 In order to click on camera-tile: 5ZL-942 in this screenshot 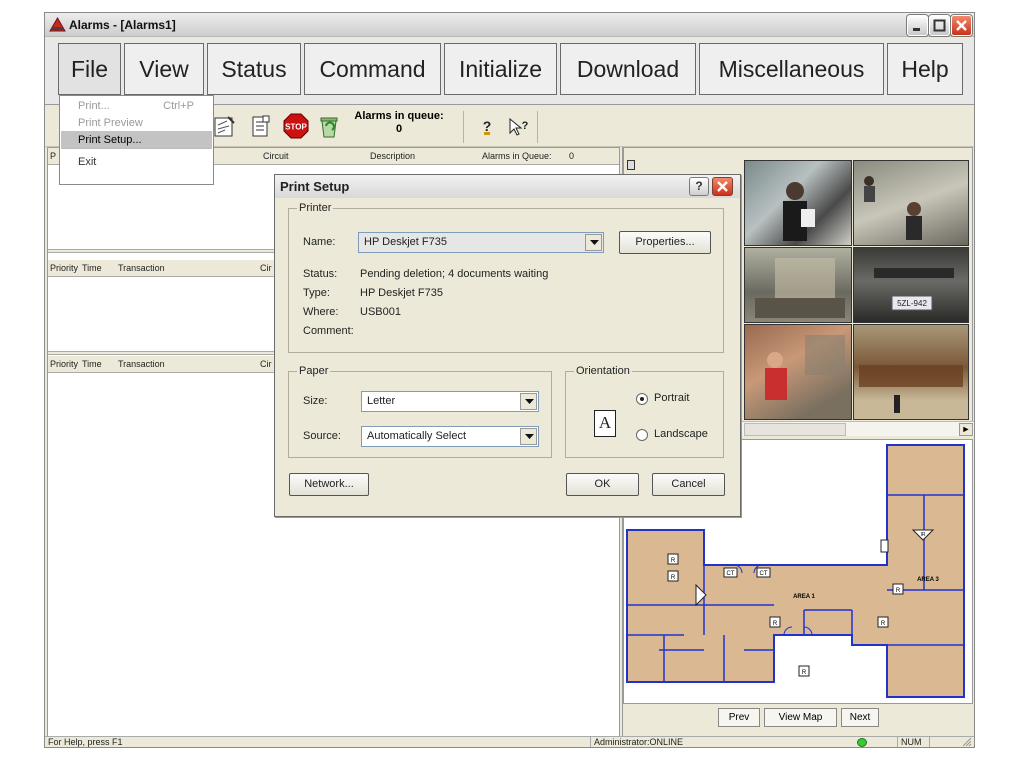, I will do `click(911, 285)`.